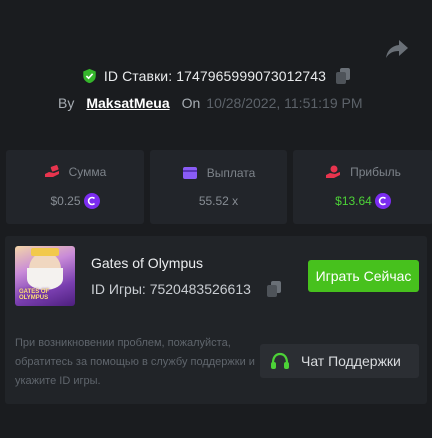 This screenshot has height=438, width=432. I want to click on money-hand-icon, so click(51, 171).